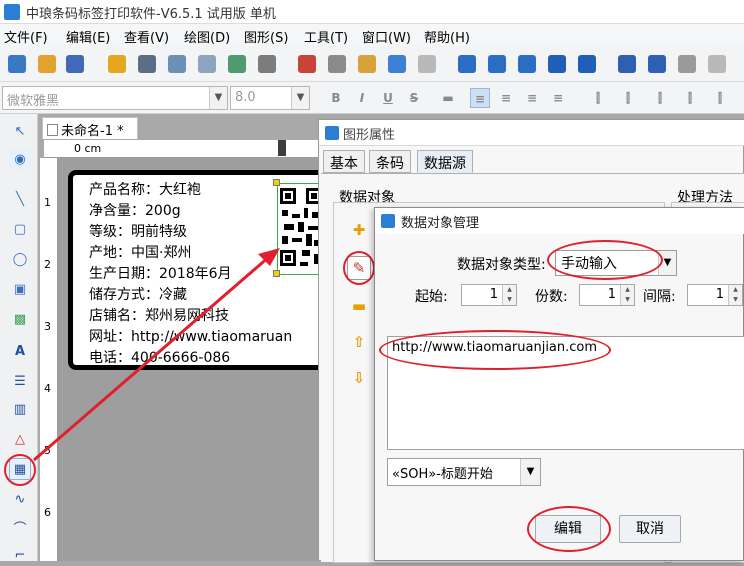  I want to click on annotation-arrow, so click(156, 355).